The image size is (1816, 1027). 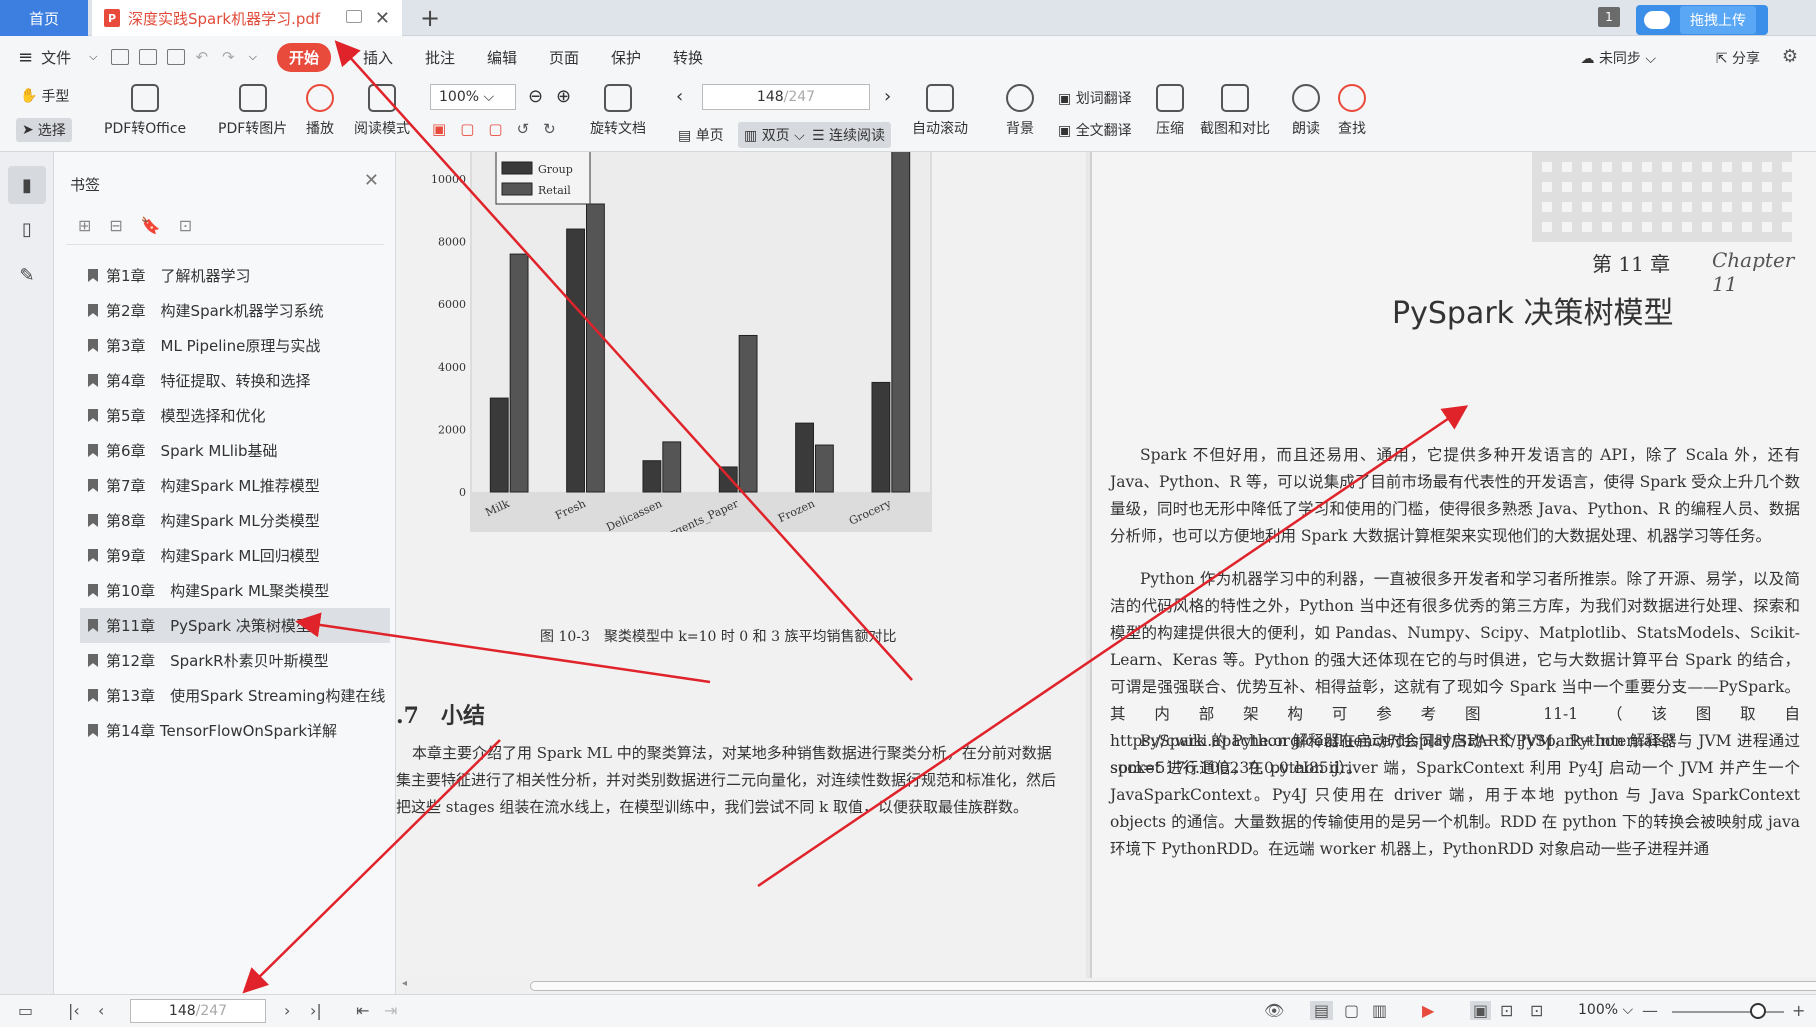 I want to click on bookmark-item: 第4章 特征提取、转换和选择, so click(x=235, y=380).